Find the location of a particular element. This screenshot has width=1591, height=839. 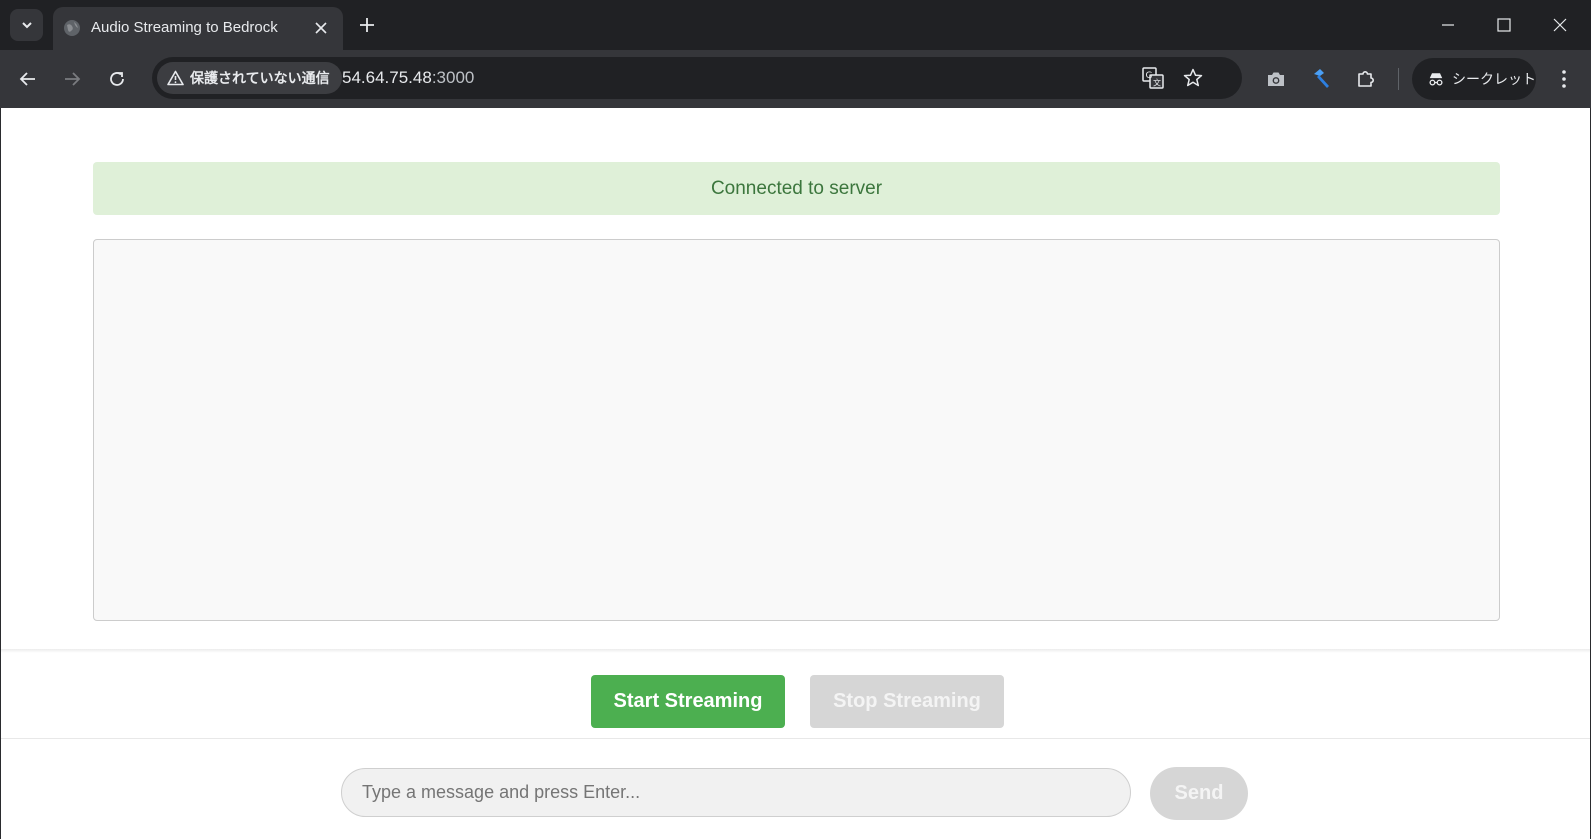

send-button: Send is located at coordinates (1199, 793).